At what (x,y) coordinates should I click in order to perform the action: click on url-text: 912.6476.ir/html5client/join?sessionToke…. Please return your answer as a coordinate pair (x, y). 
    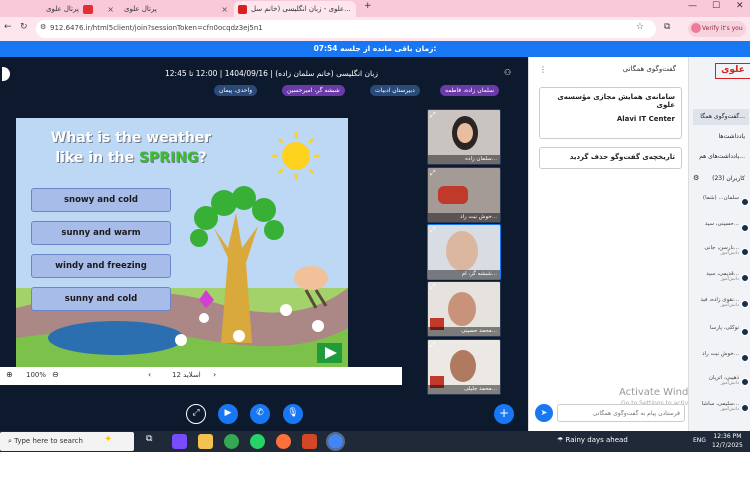
    Looking at the image, I should click on (156, 28).